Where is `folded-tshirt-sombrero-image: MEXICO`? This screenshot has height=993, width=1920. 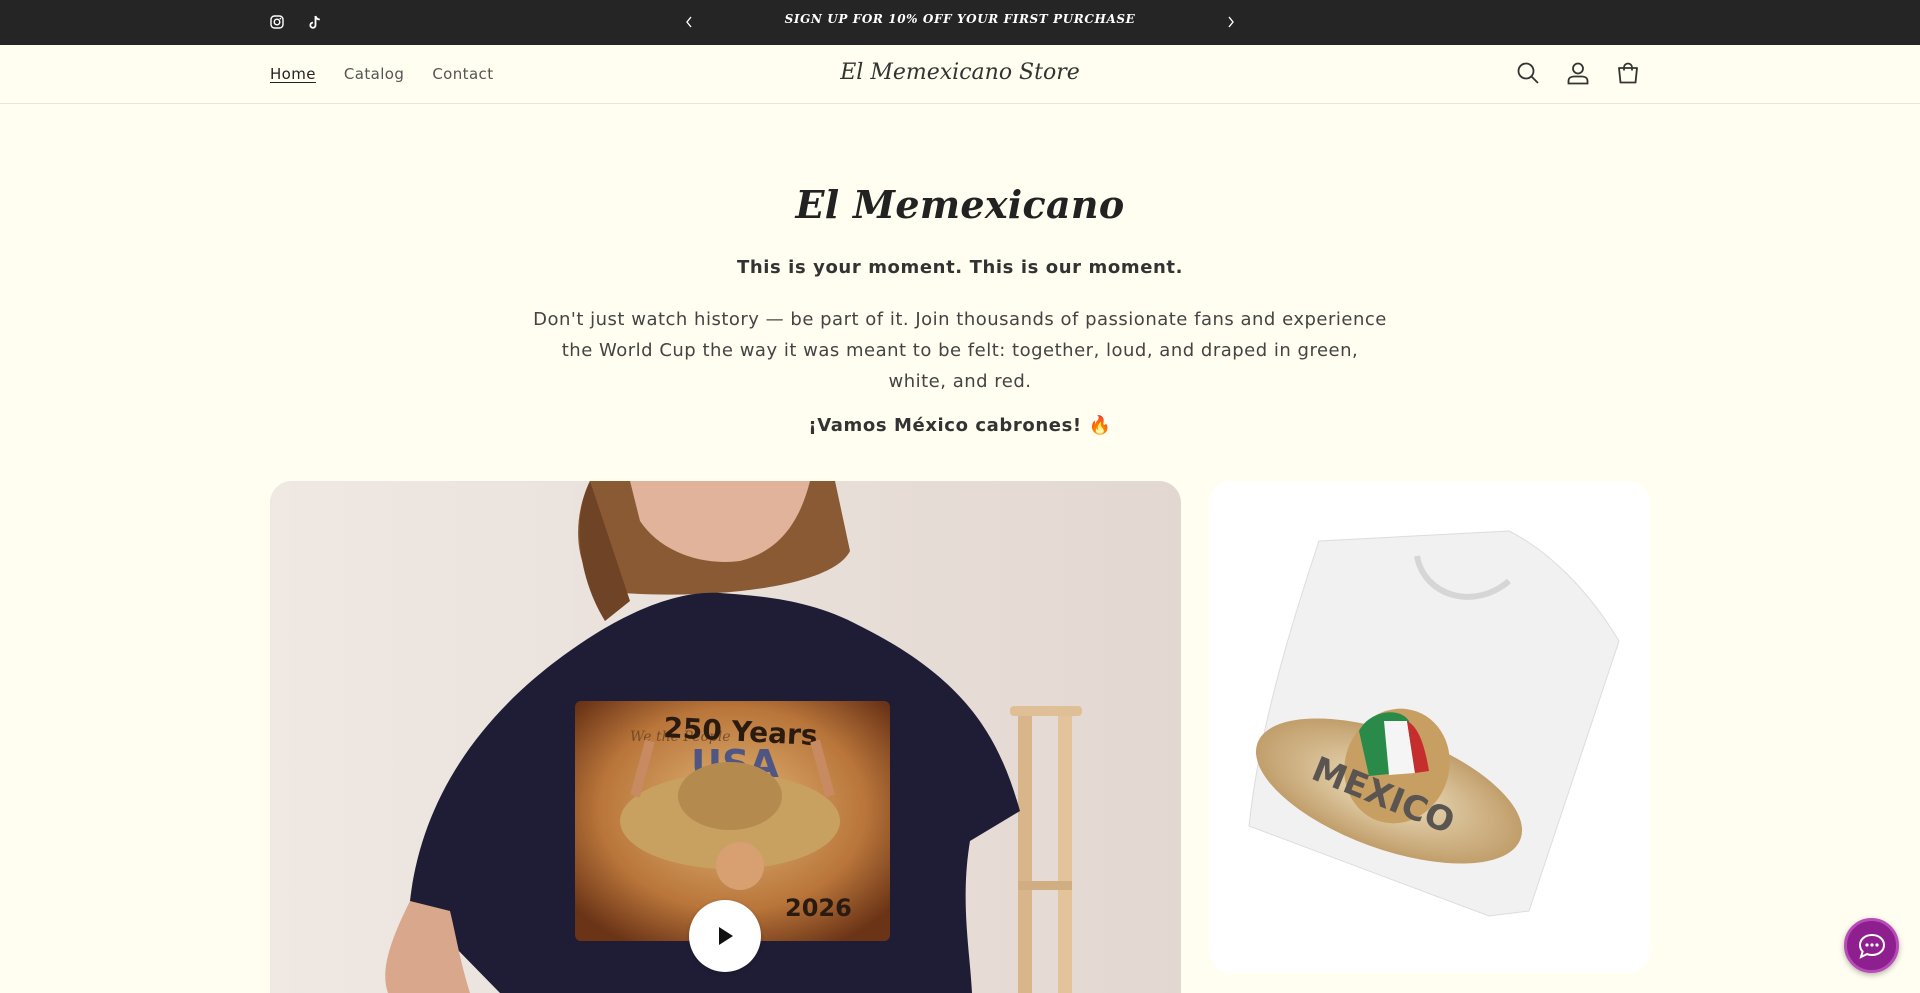
folded-tshirt-sombrero-image: MEXICO is located at coordinates (1434, 723).